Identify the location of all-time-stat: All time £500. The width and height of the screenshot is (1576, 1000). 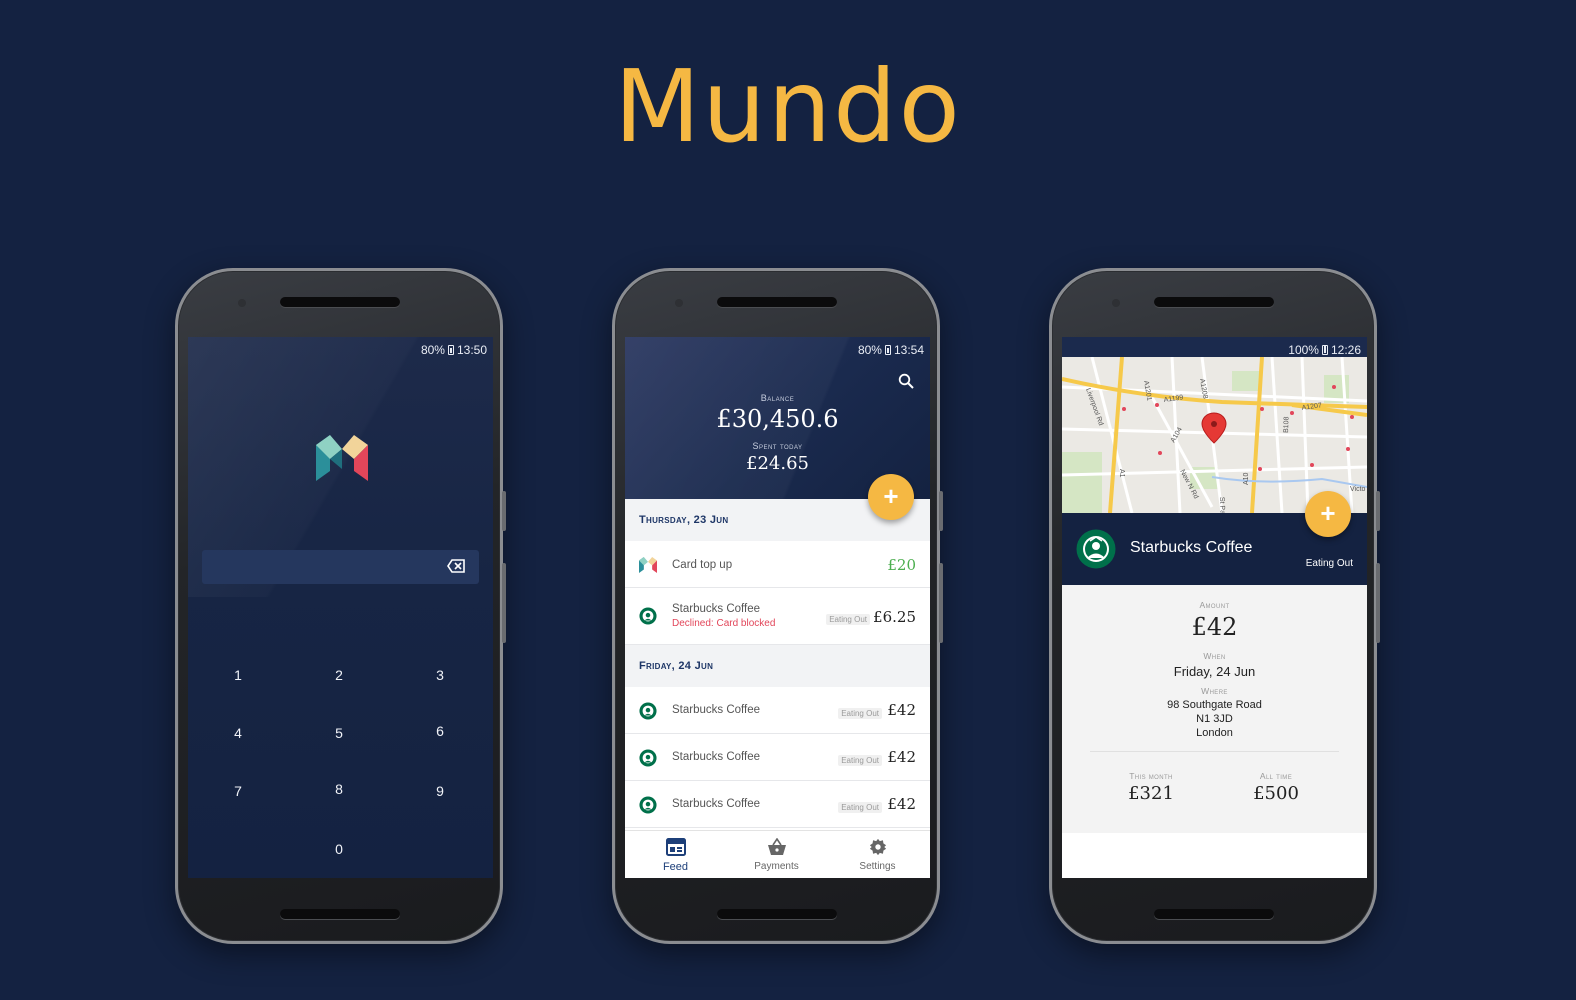
(1276, 787).